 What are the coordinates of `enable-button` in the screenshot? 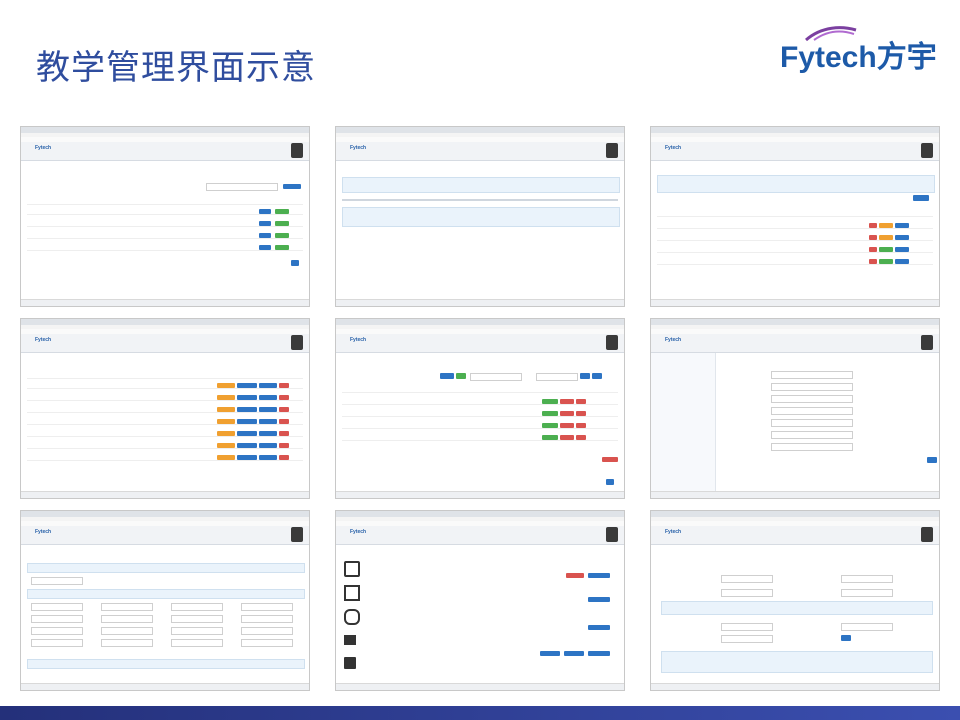 It's located at (886, 249).